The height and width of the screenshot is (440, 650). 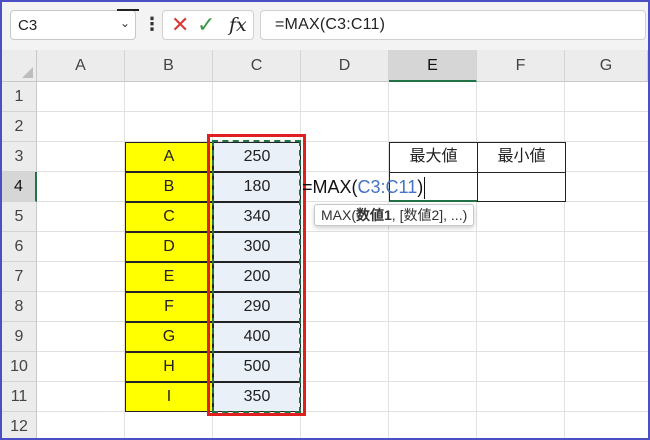 What do you see at coordinates (19, 337) in the screenshot?
I see `row-header-9: 9` at bounding box center [19, 337].